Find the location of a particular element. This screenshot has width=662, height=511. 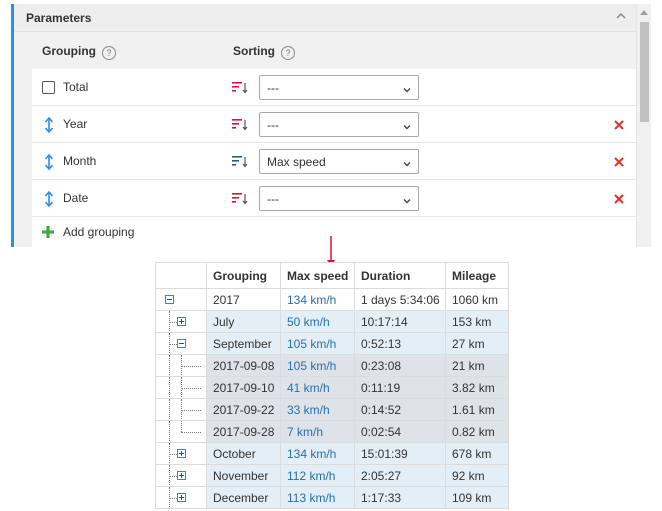

max-speed-cell: 33 km/h is located at coordinates (317, 409).